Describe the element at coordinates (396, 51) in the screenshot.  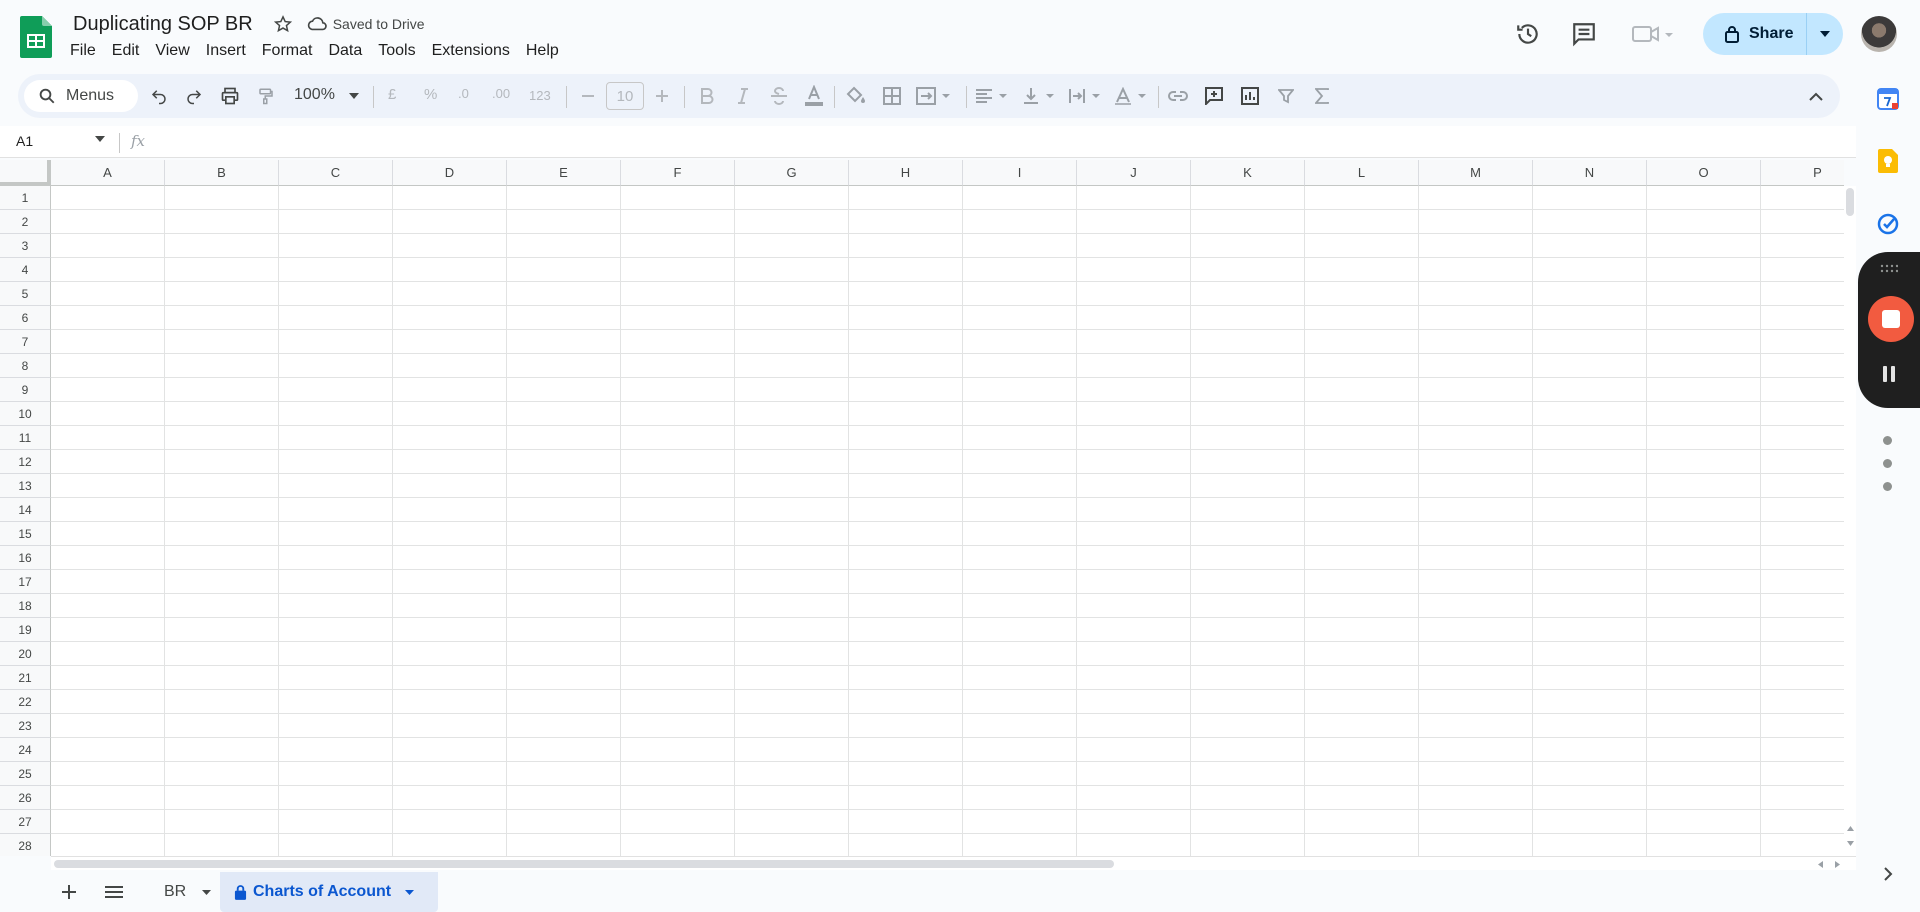
I see `menu-tools: Tools` at that location.